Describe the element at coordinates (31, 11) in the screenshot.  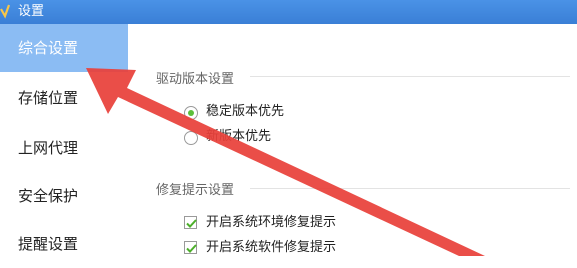
I see `window-title: 设置` at that location.